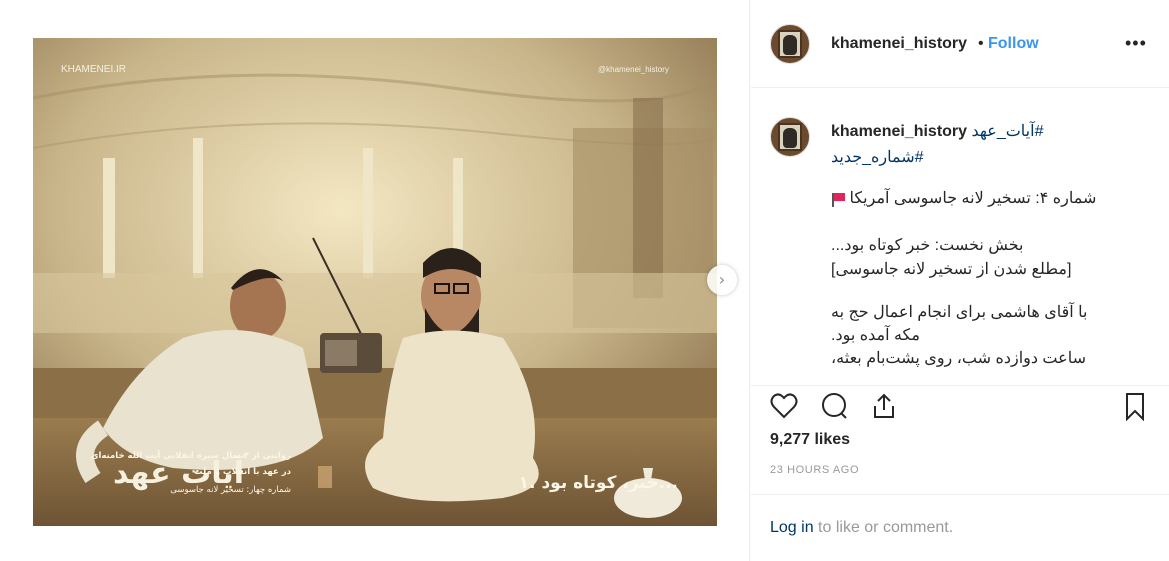 The width and height of the screenshot is (1169, 561). Describe the element at coordinates (810, 440) in the screenshot. I see `likes-count: 9,277 likes` at that location.